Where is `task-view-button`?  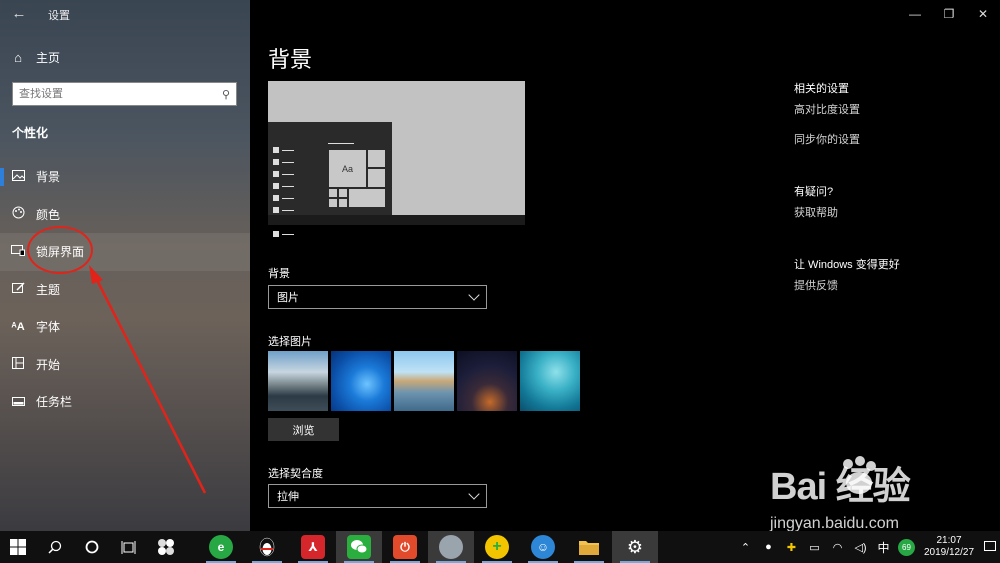 task-view-button is located at coordinates (128, 547).